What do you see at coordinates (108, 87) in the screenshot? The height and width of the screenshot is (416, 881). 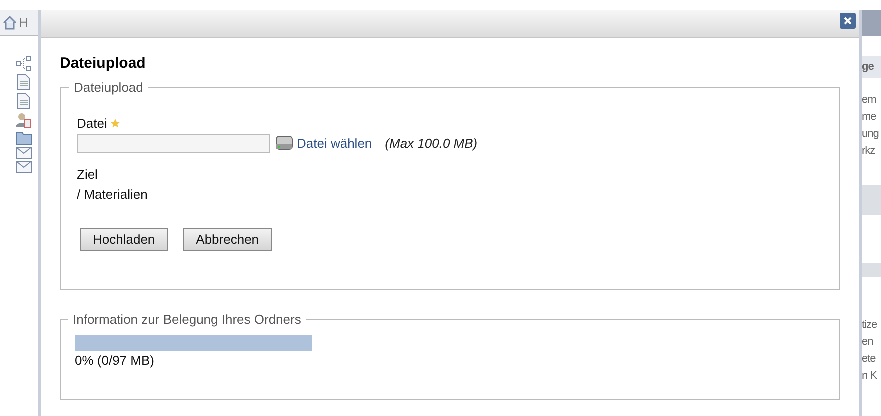 I see `fieldset-legend: Dateiupload` at bounding box center [108, 87].